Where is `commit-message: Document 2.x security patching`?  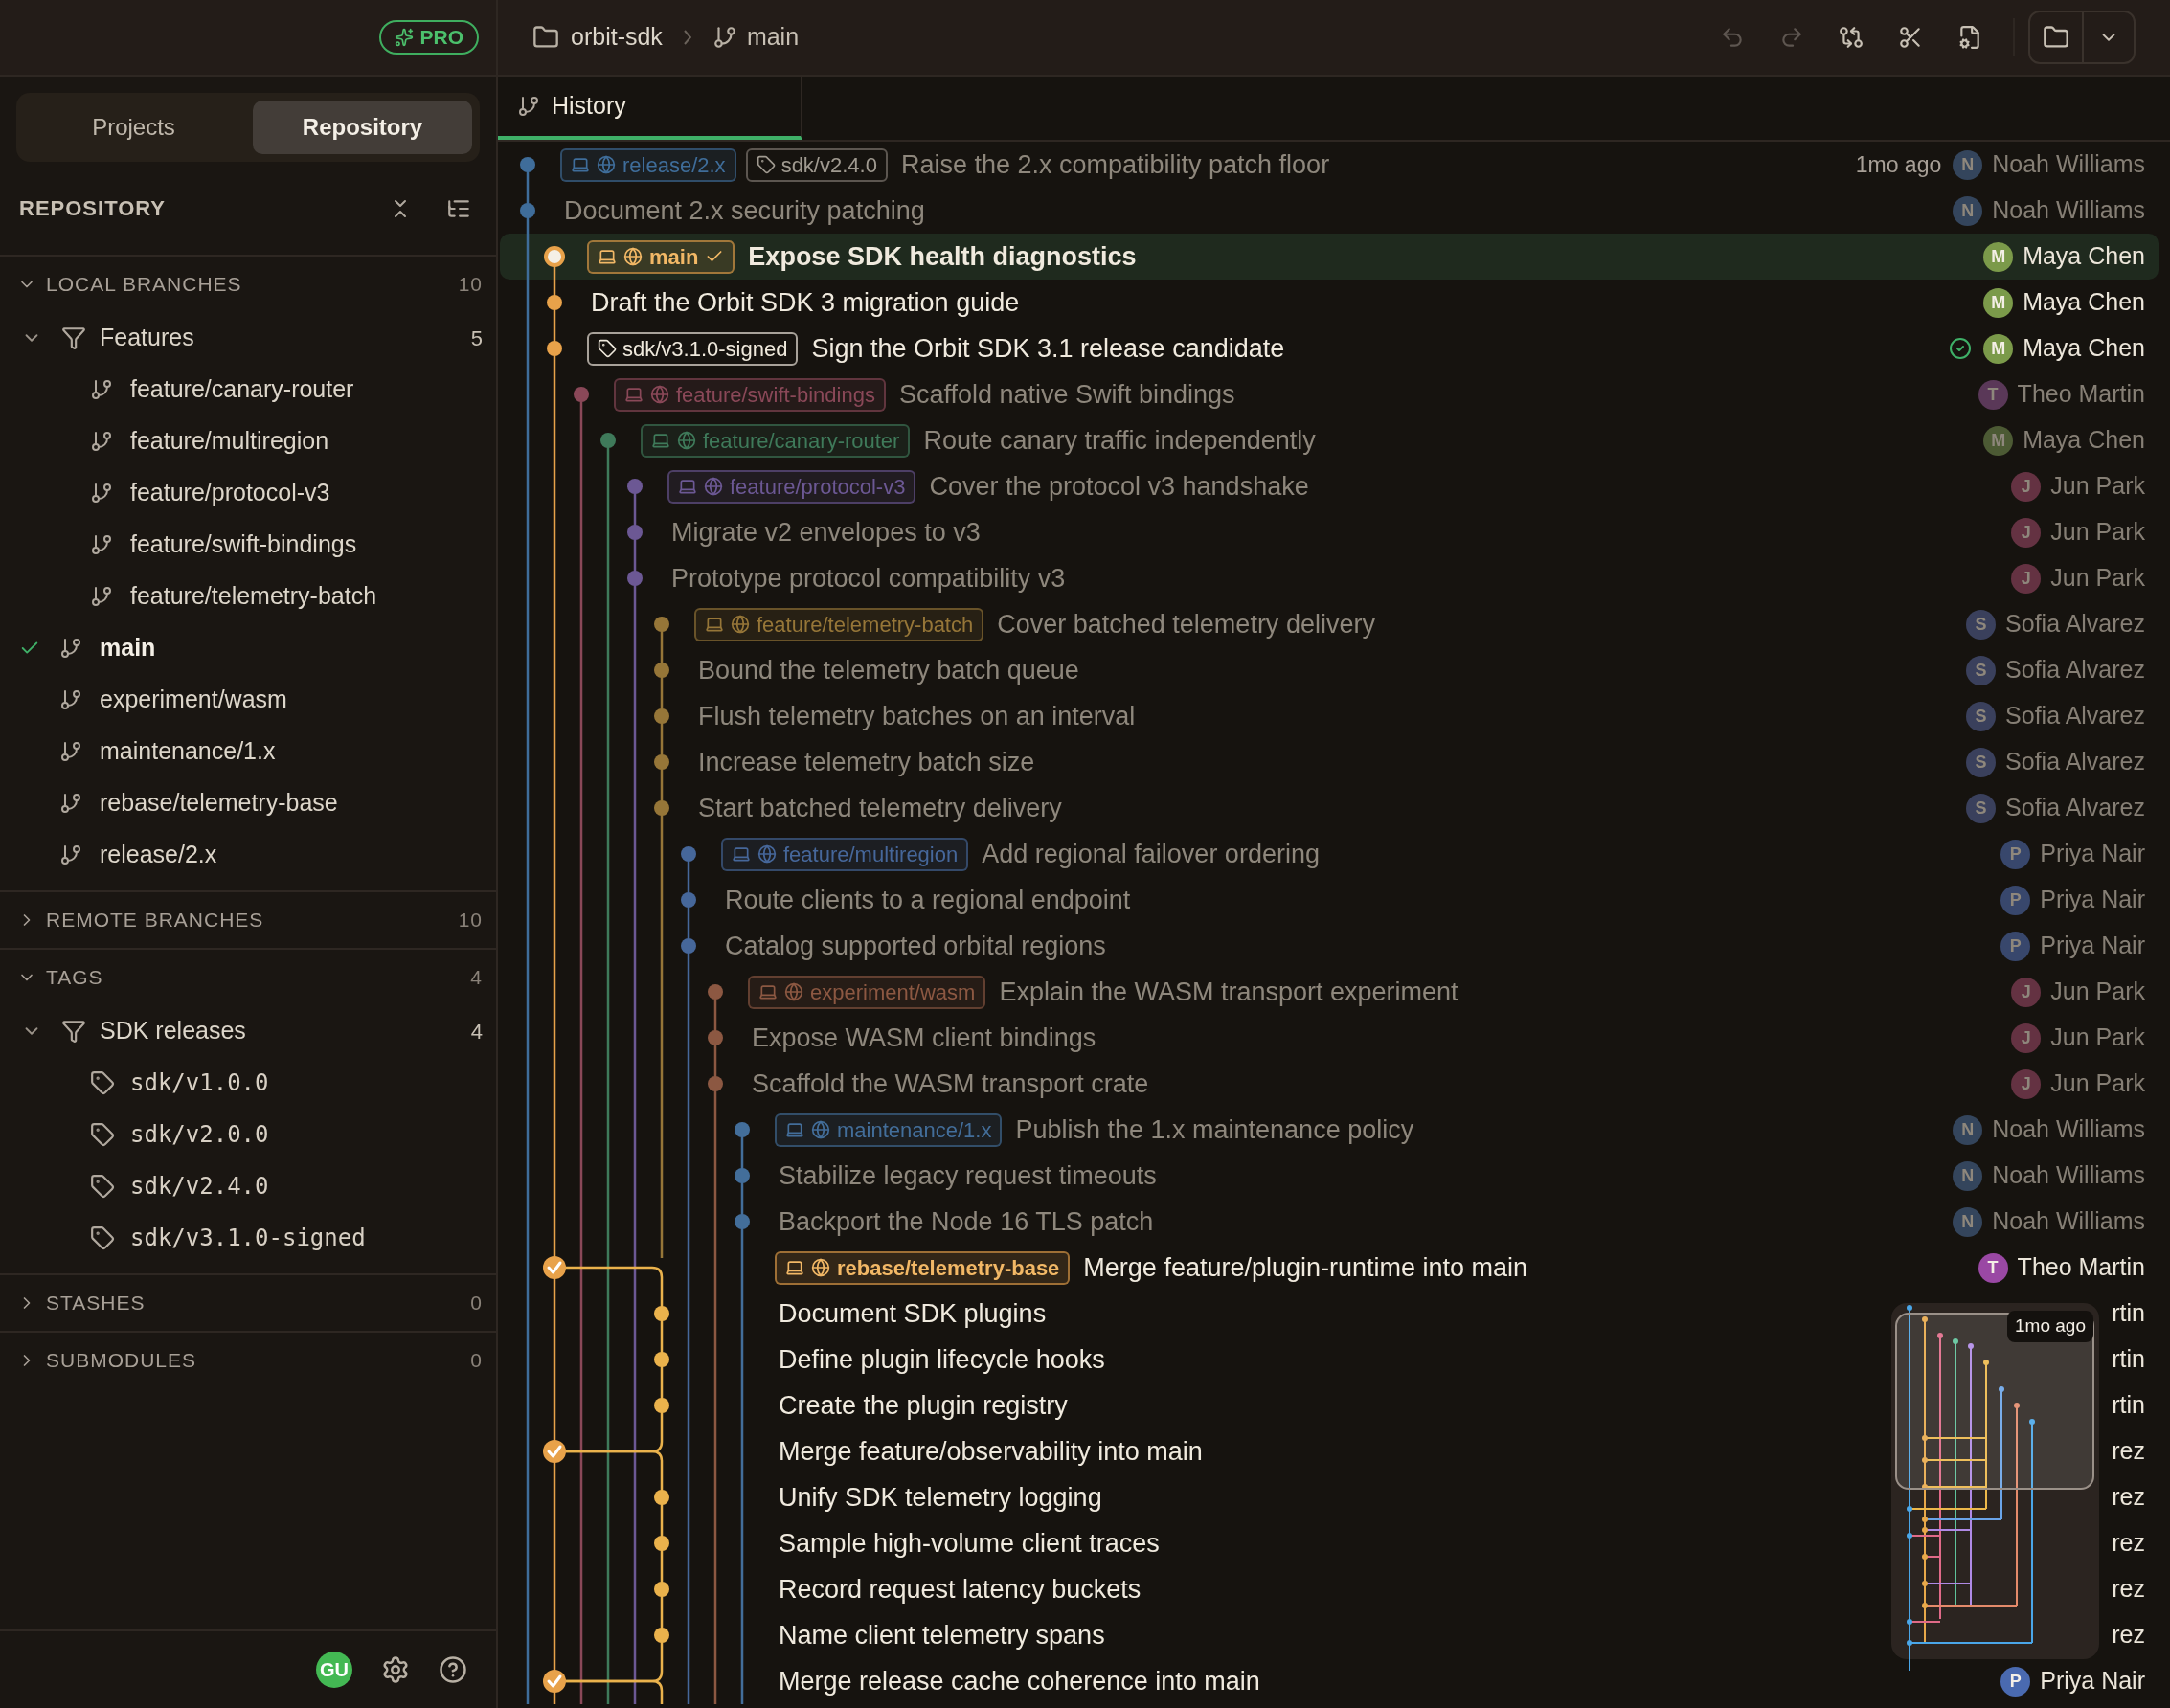 commit-message: Document 2.x security patching is located at coordinates (744, 211).